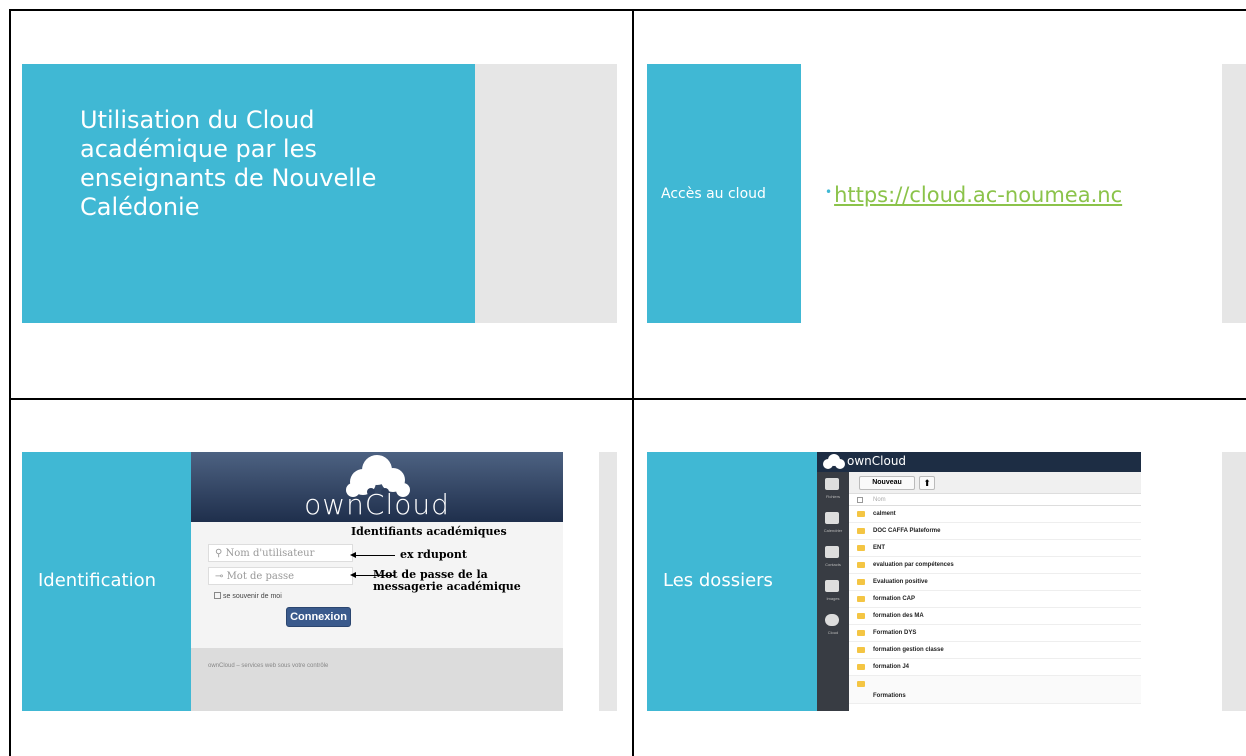 This screenshot has width=1246, height=756. I want to click on username-input: ⚲ Nom d'utilisateur, so click(280, 553).